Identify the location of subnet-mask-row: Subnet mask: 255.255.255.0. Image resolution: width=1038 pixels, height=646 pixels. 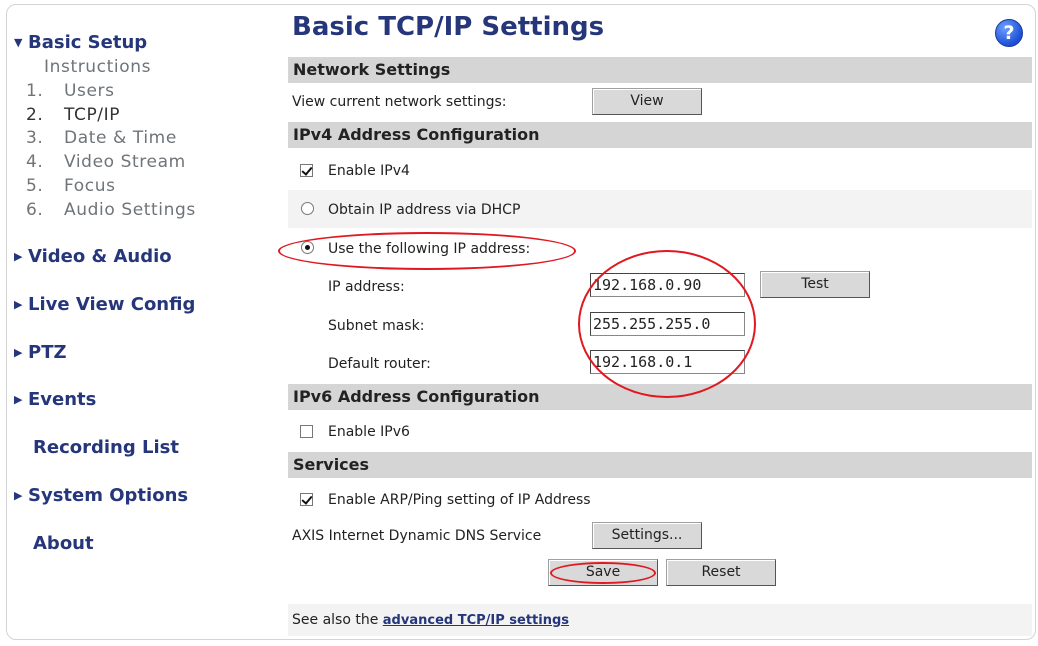
(660, 325).